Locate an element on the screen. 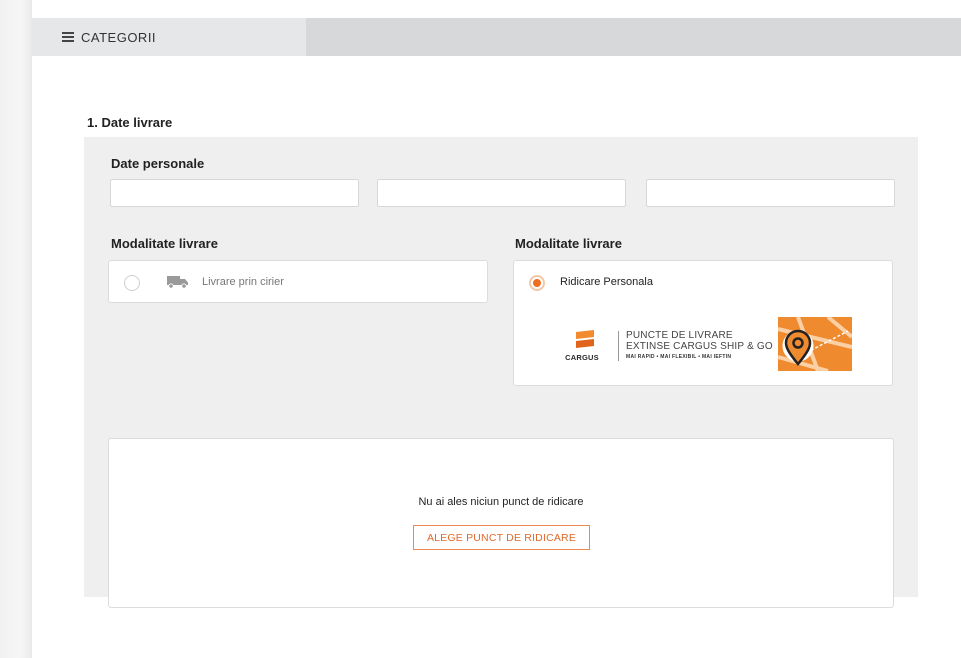 Image resolution: width=961 pixels, height=658 pixels. courier-option-label: Livrare prin cirier is located at coordinates (243, 282).